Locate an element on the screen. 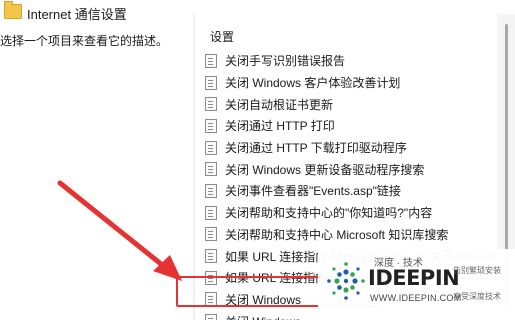 This screenshot has height=320, width=515. watermark-slogan-top: 告别繁琐安装 is located at coordinates (477, 270).